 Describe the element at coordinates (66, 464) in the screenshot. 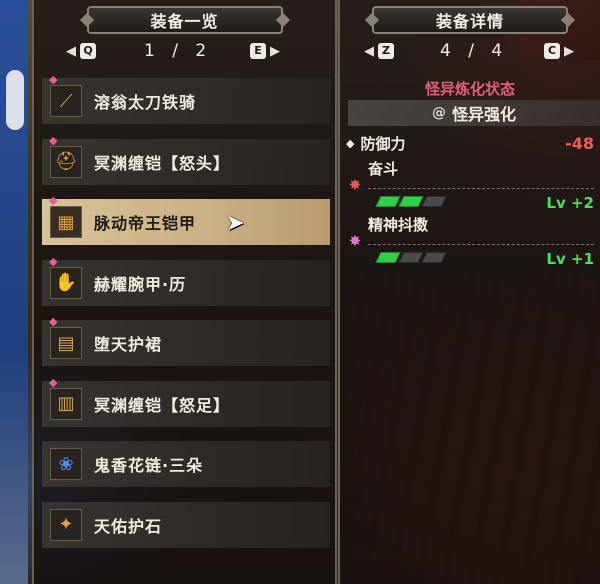

I see `charm-flower-icon: ❀` at that location.